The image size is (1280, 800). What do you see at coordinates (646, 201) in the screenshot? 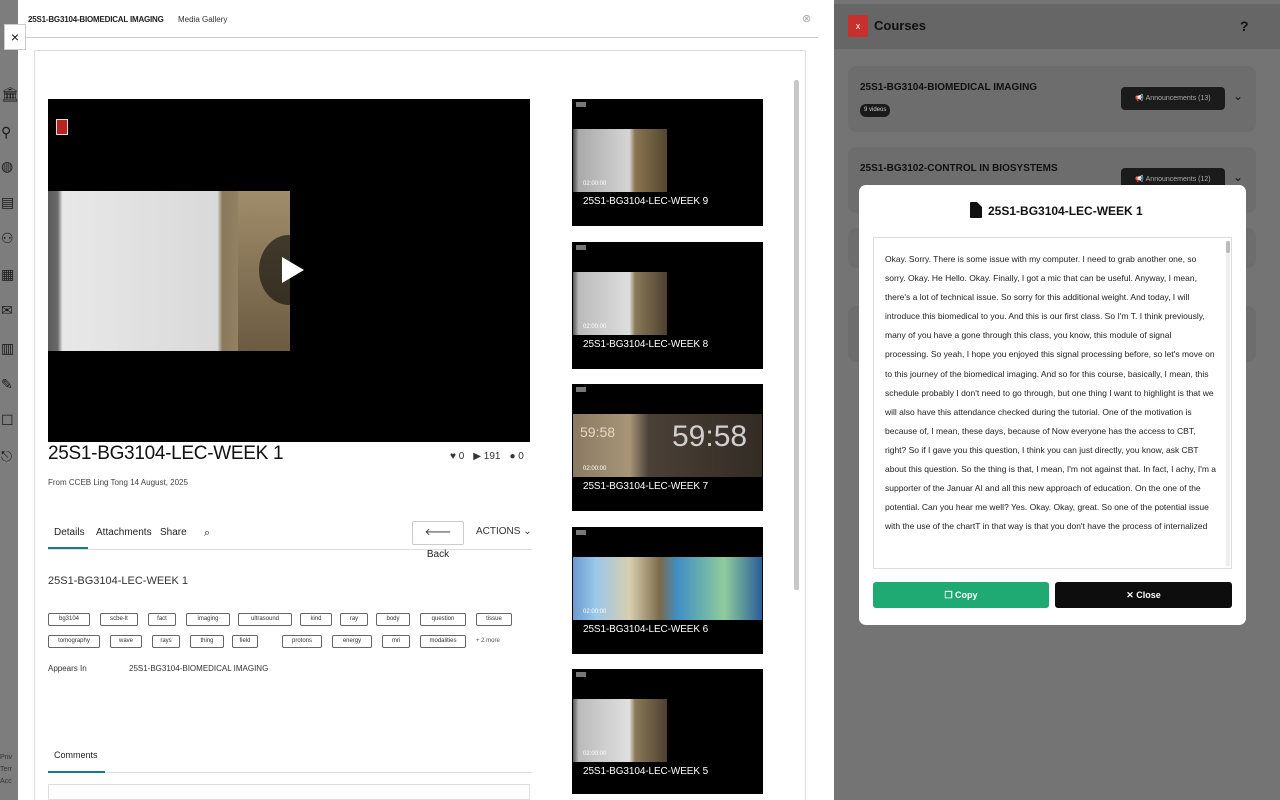
I see `video-name: 25S1-BG3104-LEC-WEEK 9` at bounding box center [646, 201].